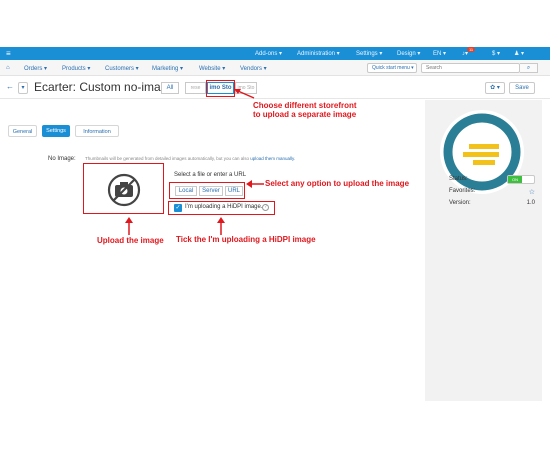 The width and height of the screenshot is (550, 450). I want to click on save-button: Save, so click(522, 88).